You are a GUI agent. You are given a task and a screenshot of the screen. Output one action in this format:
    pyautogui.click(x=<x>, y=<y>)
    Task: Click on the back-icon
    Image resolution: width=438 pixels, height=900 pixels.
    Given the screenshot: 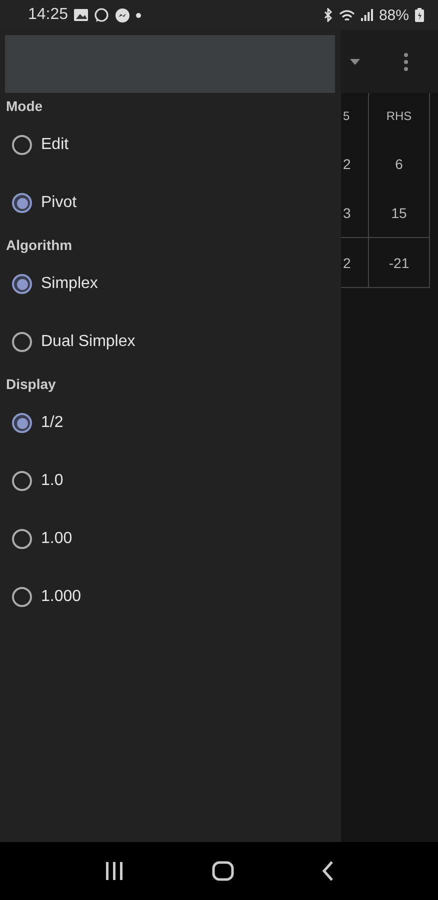 What is the action you would take?
    pyautogui.click(x=328, y=871)
    